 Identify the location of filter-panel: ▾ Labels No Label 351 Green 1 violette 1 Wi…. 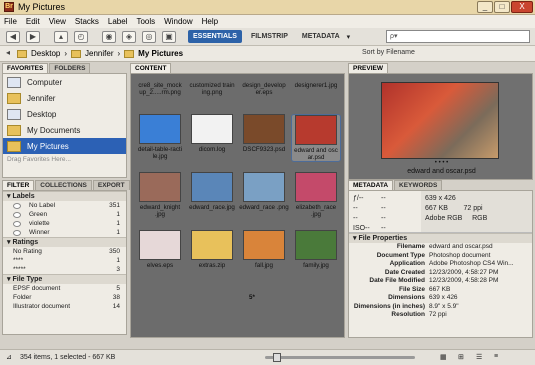
(64, 262).